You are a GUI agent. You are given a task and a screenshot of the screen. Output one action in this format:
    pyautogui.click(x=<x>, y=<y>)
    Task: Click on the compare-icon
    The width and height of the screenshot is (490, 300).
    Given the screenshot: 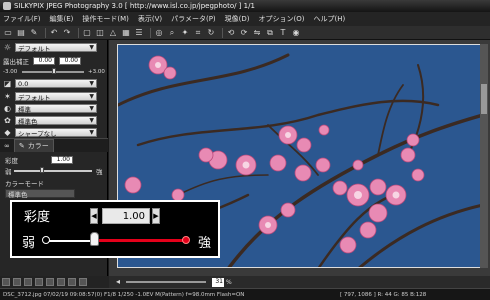 What is the action you would take?
    pyautogui.click(x=28, y=282)
    